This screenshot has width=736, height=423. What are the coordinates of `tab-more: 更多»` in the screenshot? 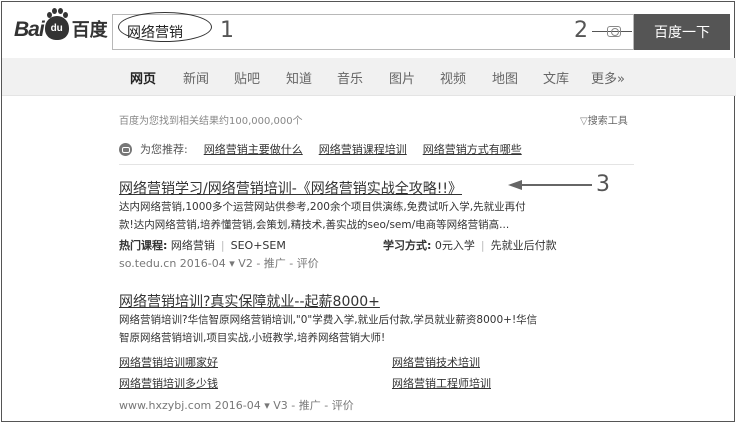 It's located at (608, 77).